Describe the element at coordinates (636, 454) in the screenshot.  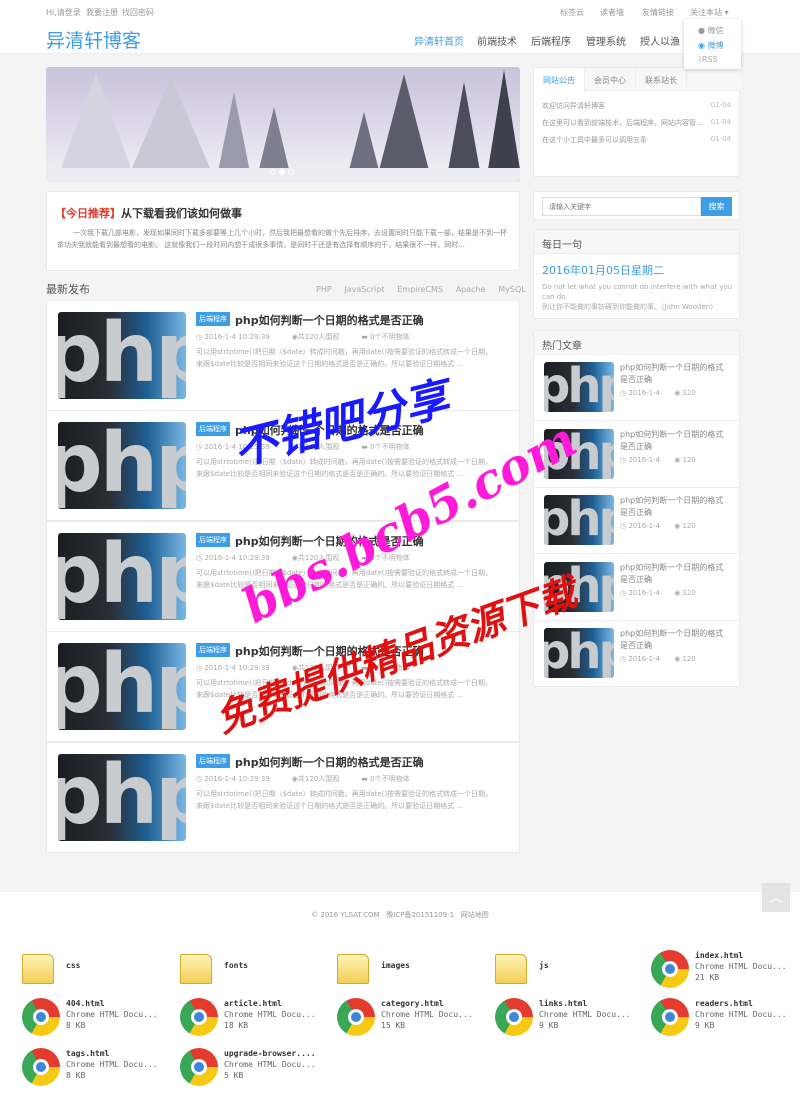
I see `hot-article: phpphp如何判断一个日期的格式是否正确 ◷ 2016-1-4◉ 120` at that location.